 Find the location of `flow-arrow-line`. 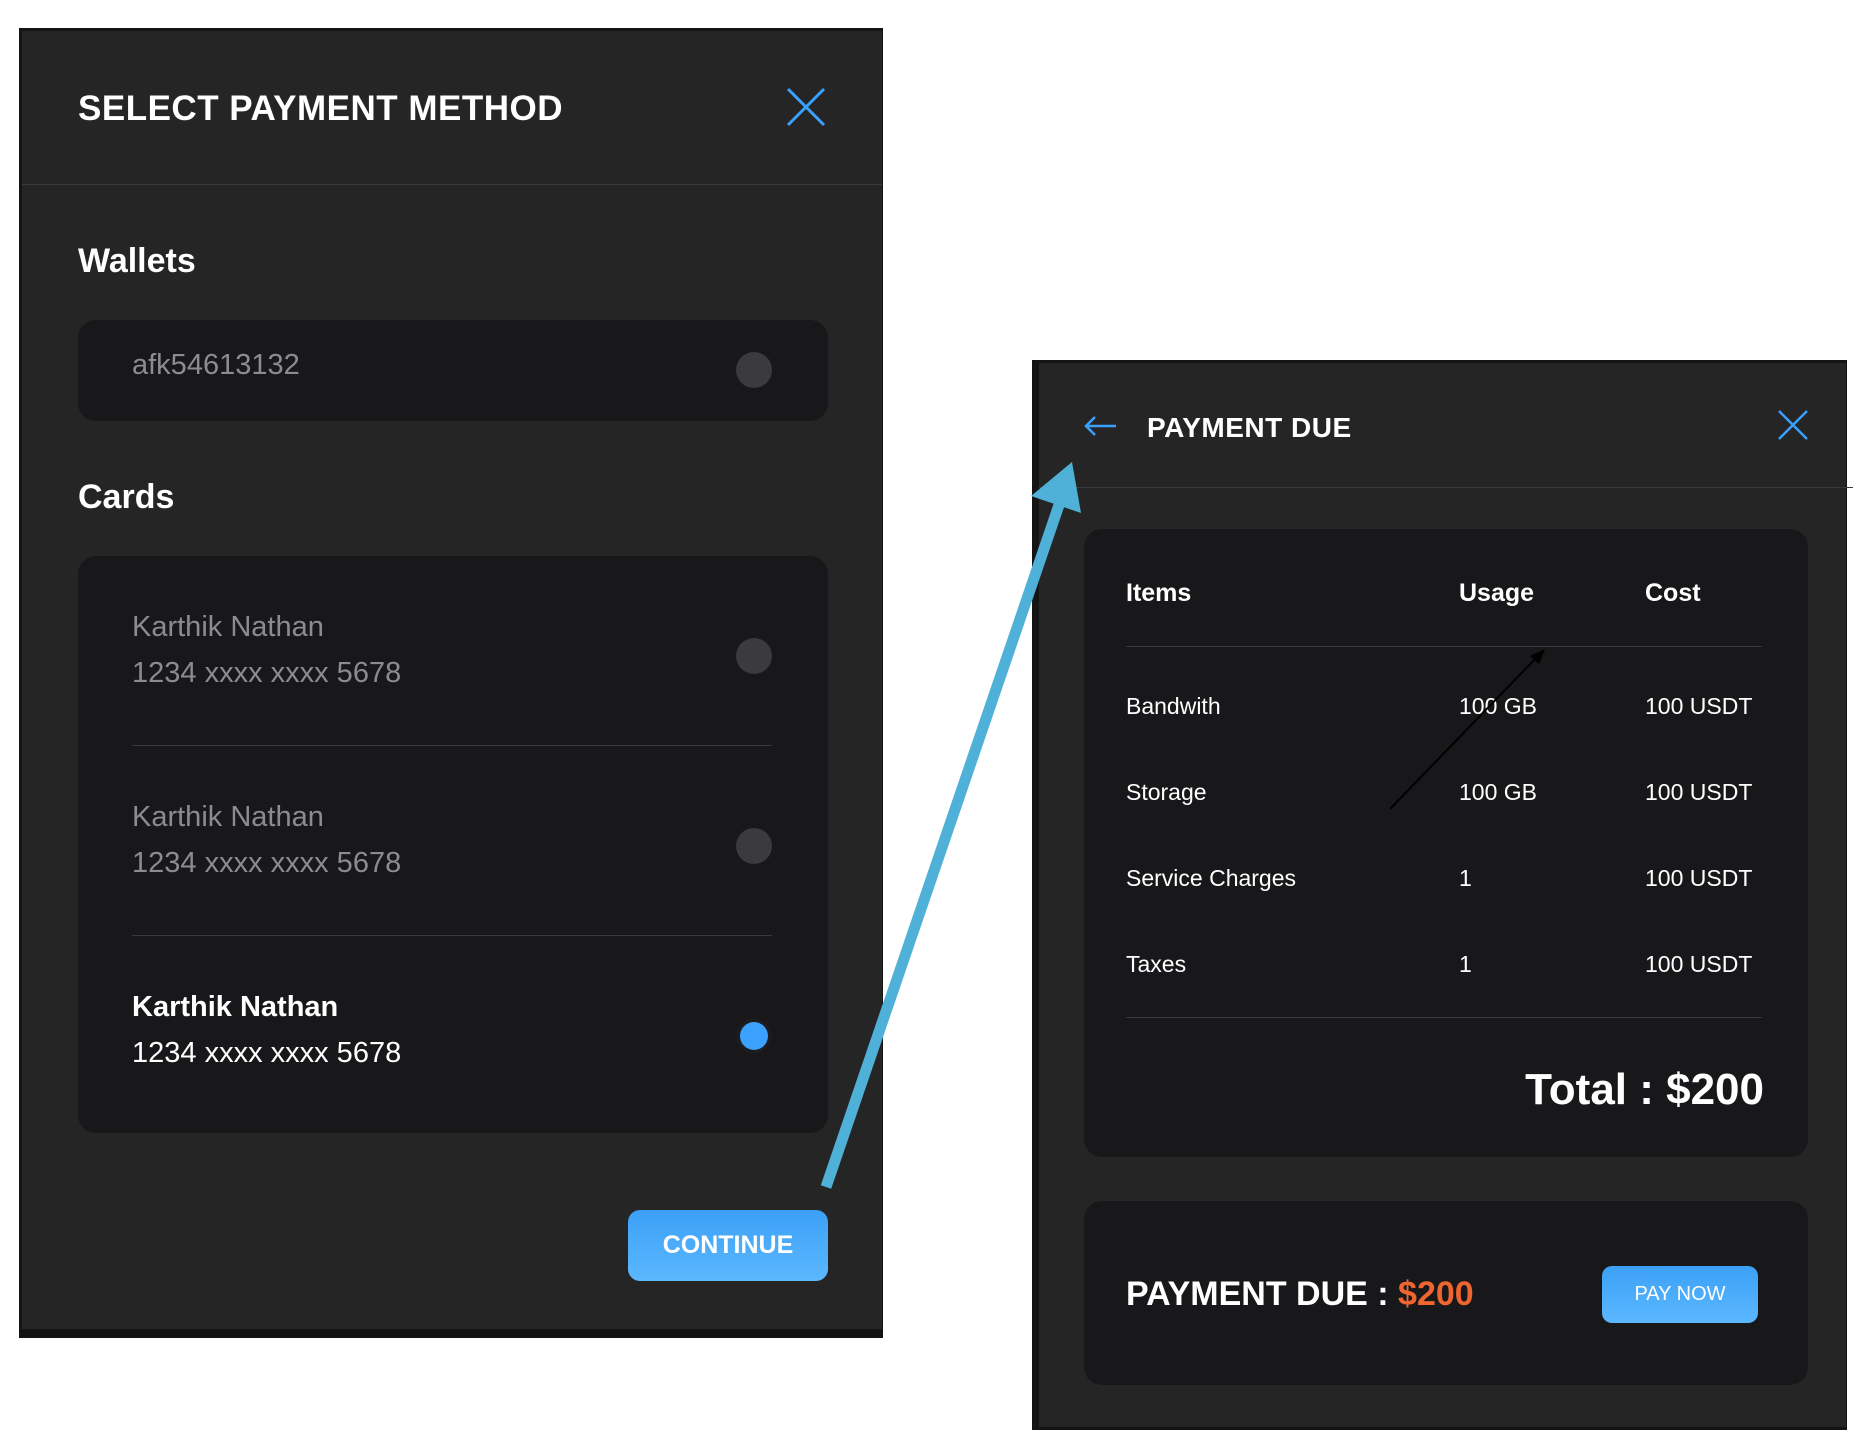

flow-arrow-line is located at coordinates (943, 844).